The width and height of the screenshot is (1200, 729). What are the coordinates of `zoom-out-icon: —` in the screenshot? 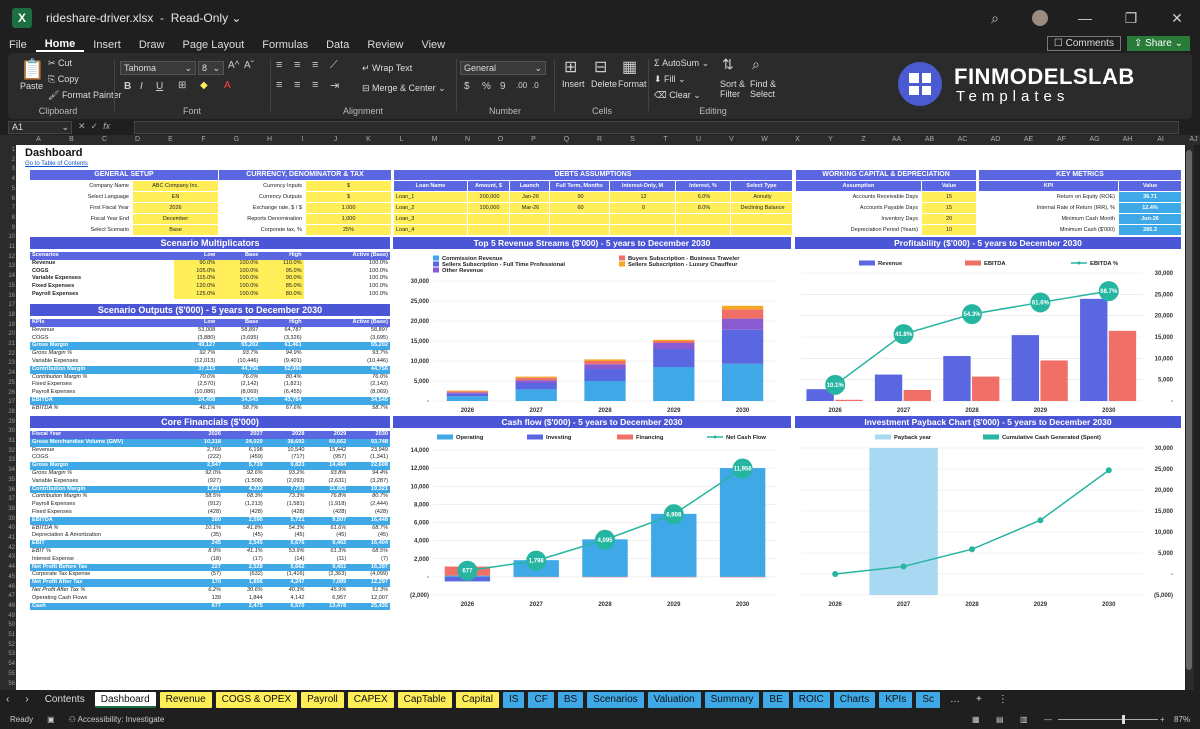 It's located at (1048, 719).